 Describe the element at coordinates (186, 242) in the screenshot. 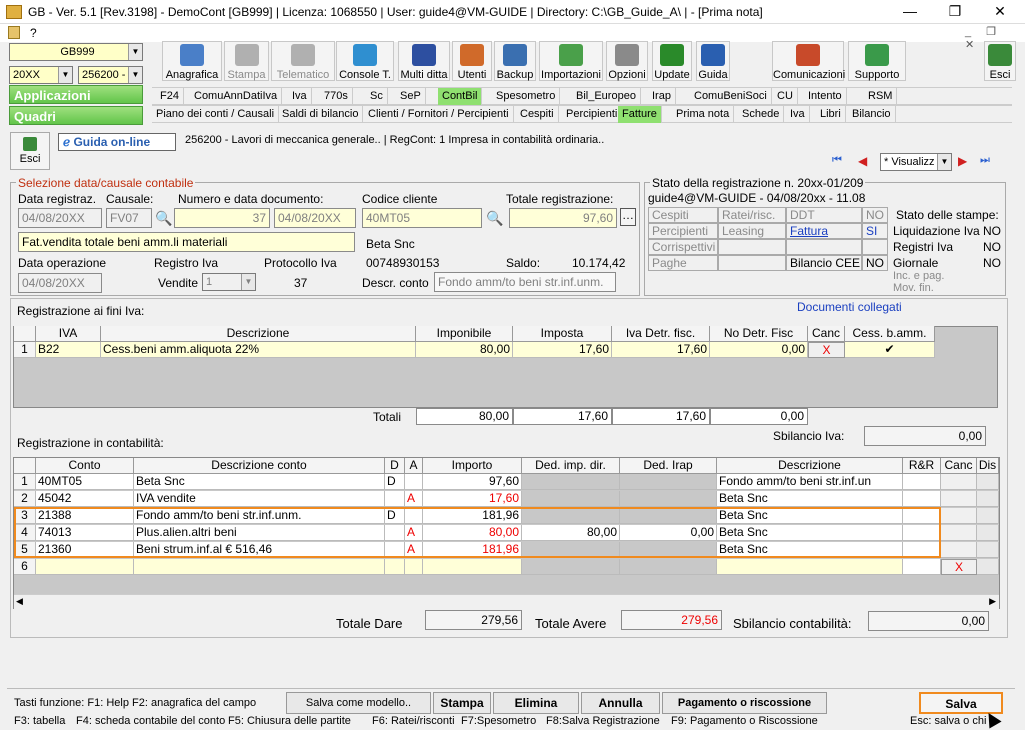

I see `descrizione-field: Fat.vendita totale beni amm.li materiali` at that location.